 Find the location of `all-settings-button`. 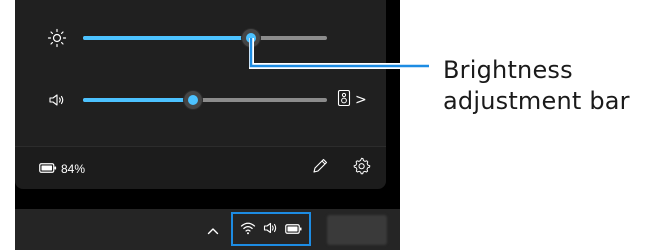

all-settings-button is located at coordinates (362, 168).